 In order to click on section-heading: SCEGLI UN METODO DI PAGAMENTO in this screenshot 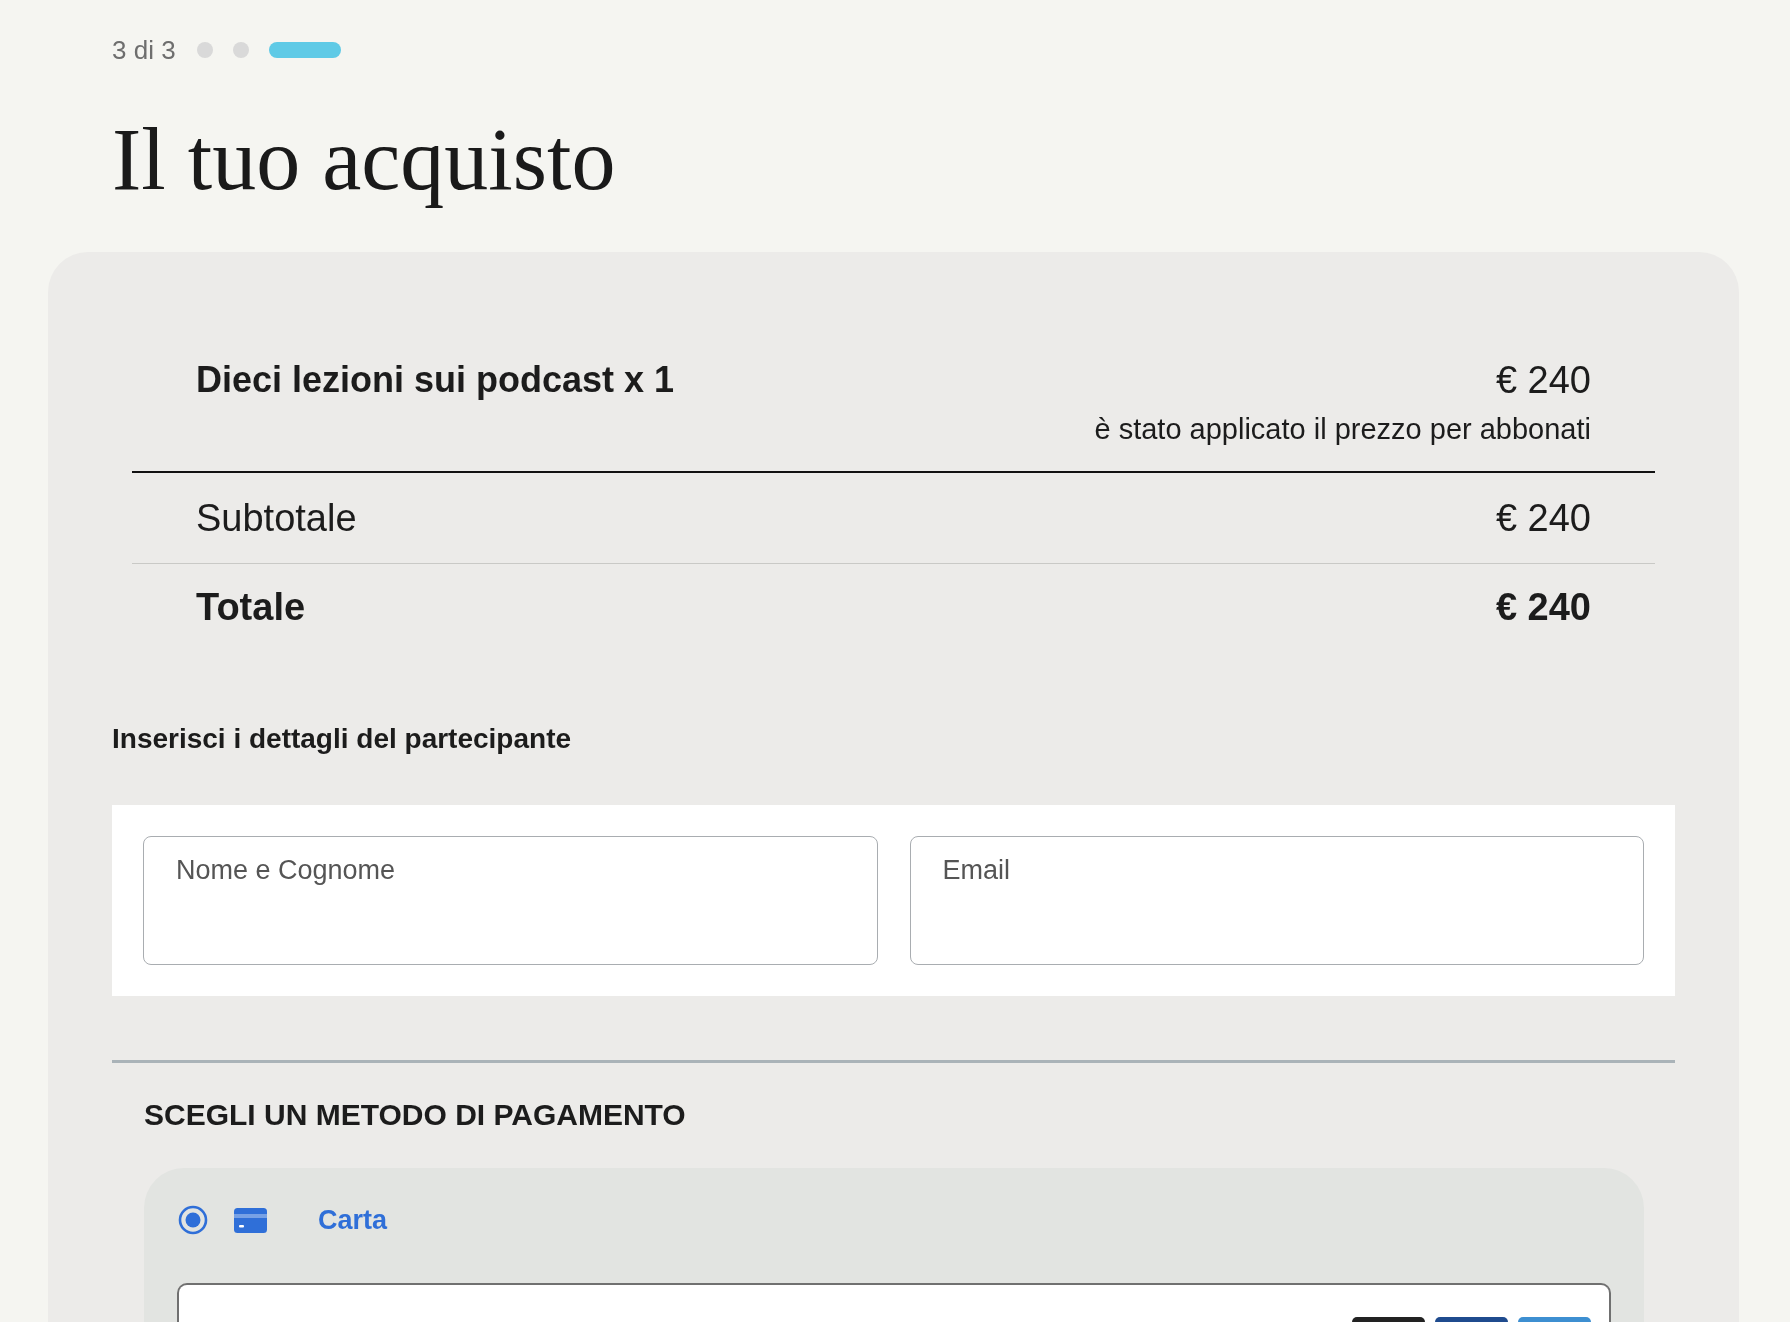, I will do `click(415, 1115)`.